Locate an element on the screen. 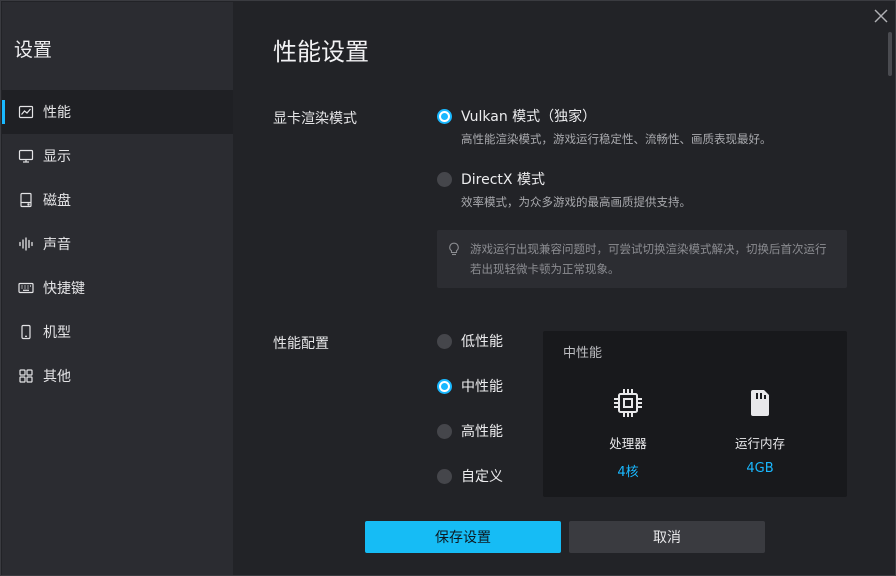 This screenshot has height=576, width=896. render-mode-label: 显卡渲染模式 is located at coordinates (315, 119).